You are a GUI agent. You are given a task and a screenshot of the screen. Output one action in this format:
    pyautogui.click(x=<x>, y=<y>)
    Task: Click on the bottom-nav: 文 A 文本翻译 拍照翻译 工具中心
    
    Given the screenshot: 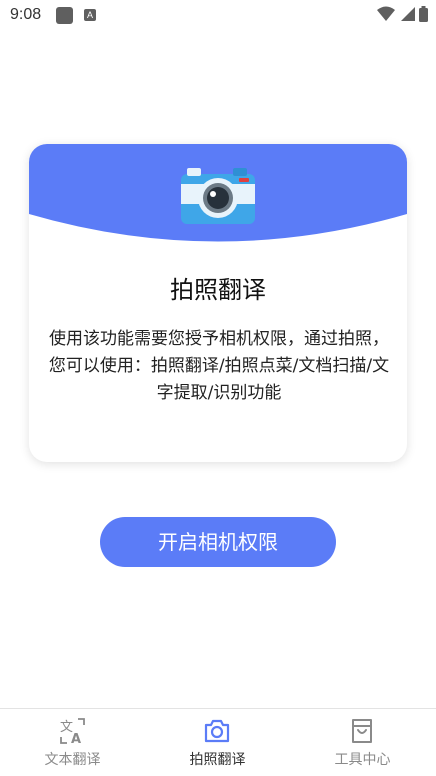 What is the action you would take?
    pyautogui.click(x=218, y=742)
    